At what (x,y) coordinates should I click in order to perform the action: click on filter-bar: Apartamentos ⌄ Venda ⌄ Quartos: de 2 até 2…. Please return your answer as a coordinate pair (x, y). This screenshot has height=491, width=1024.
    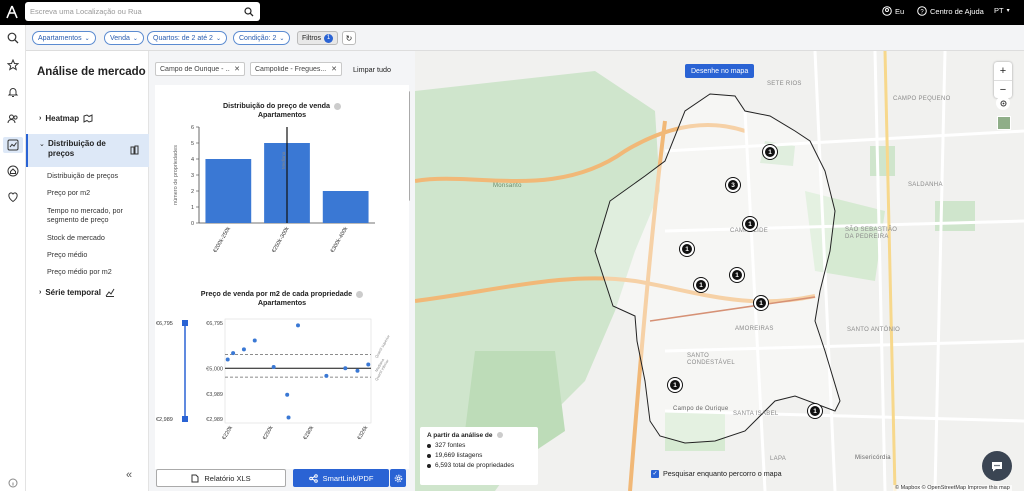
    Looking at the image, I should click on (525, 38).